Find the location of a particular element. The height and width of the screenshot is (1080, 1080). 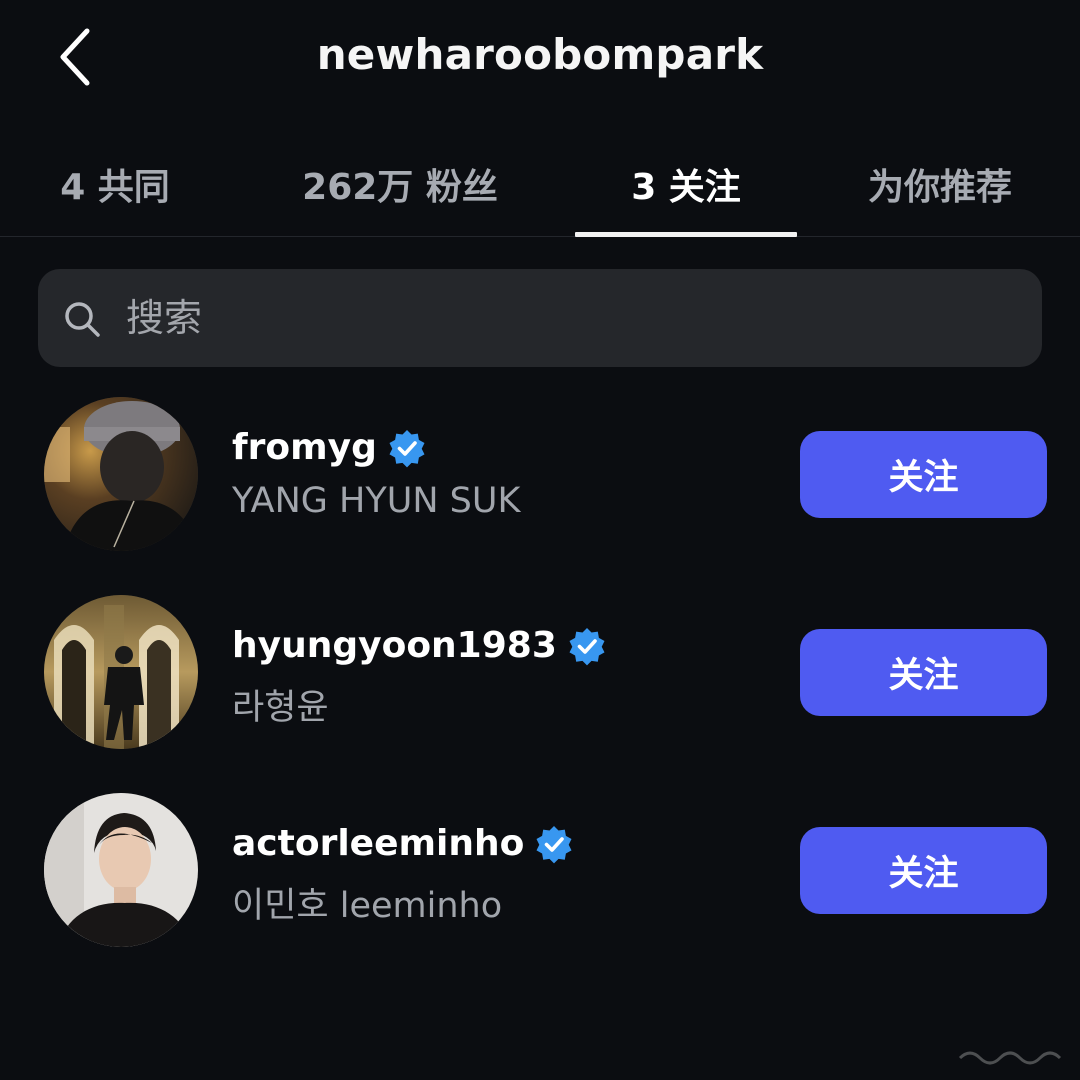

list-item: hyungyoon1983 라형윤 关注 is located at coordinates (540, 675).